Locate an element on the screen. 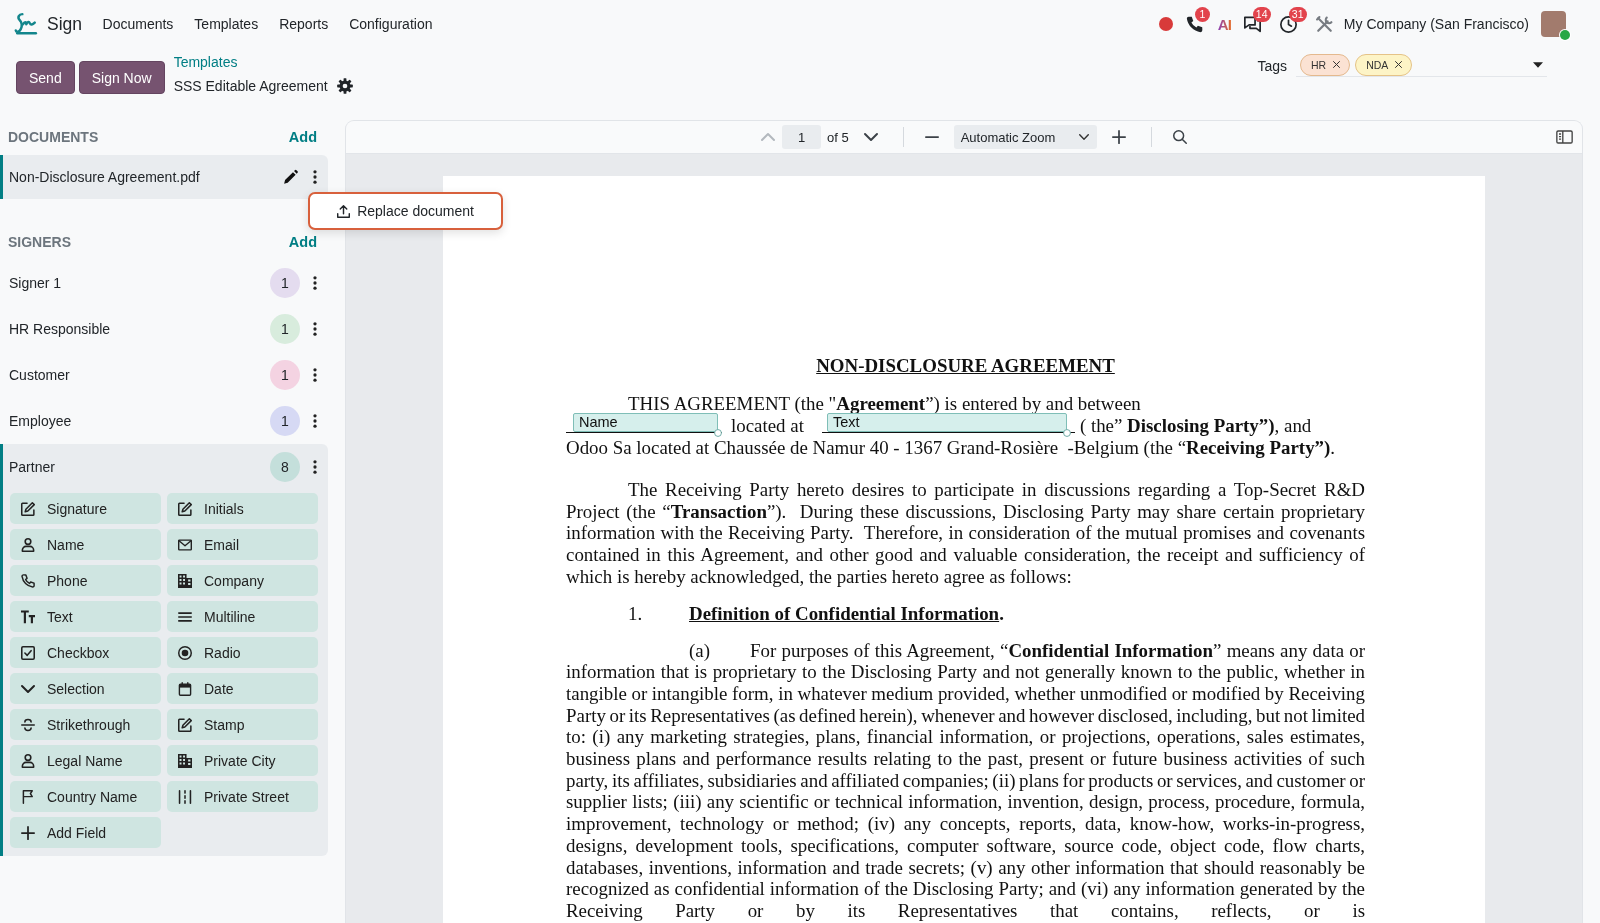 The height and width of the screenshot is (923, 1600). signer-item: Partner 8 is located at coordinates (164, 467).